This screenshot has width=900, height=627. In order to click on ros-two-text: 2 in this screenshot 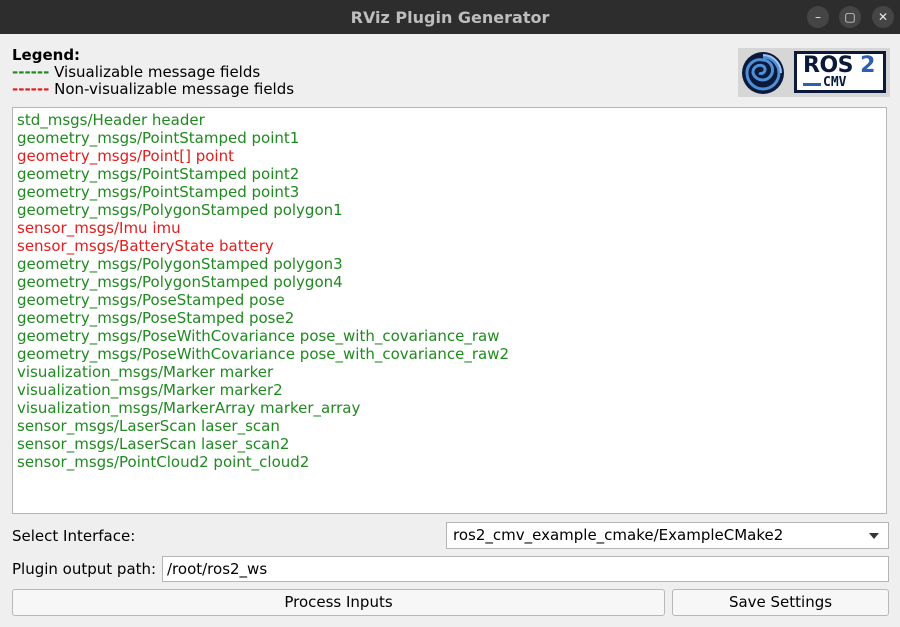, I will do `click(867, 65)`.